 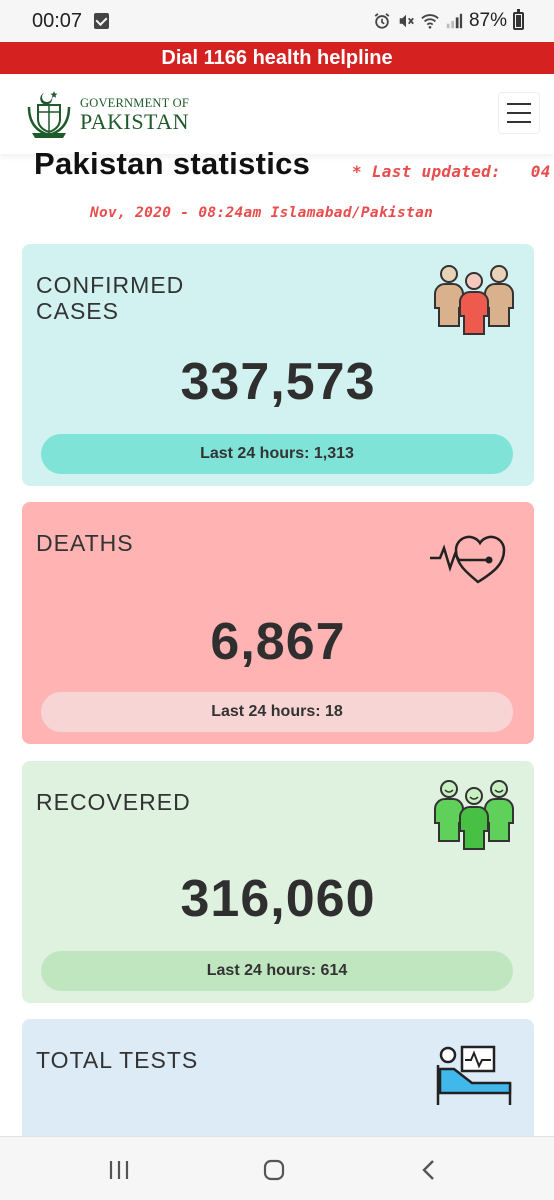 I want to click on recovered-value: 316,060, so click(x=278, y=899).